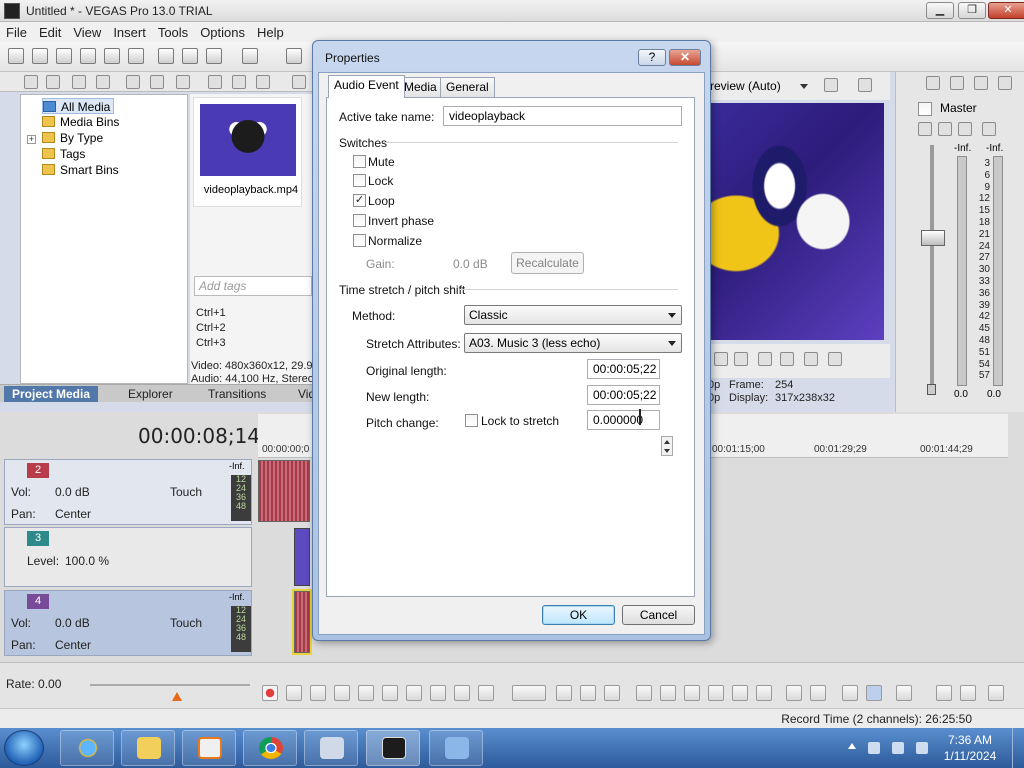 This screenshot has width=1024, height=768. I want to click on trim-end-icon, so click(716, 693).